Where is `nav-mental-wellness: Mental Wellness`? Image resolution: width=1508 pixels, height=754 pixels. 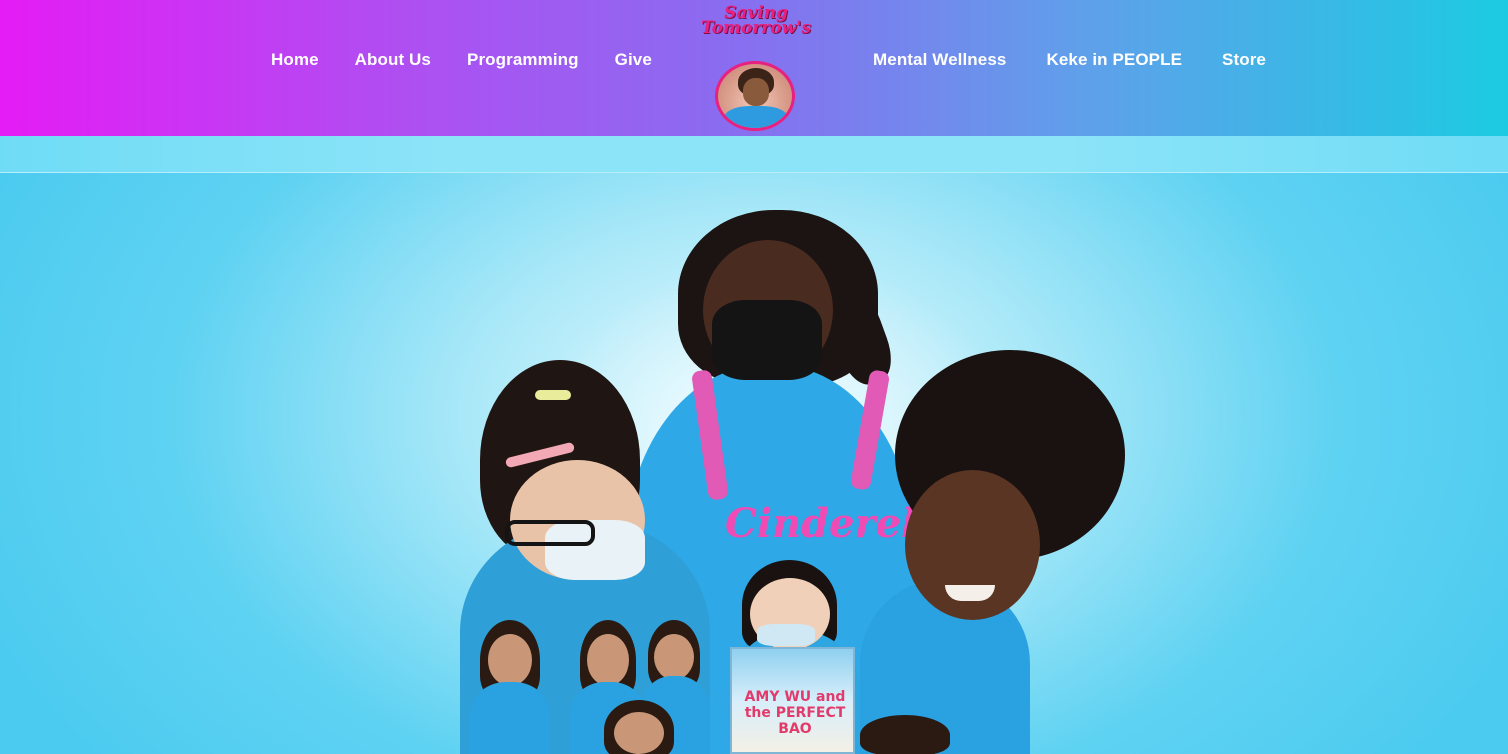
nav-mental-wellness: Mental Wellness is located at coordinates (939, 60).